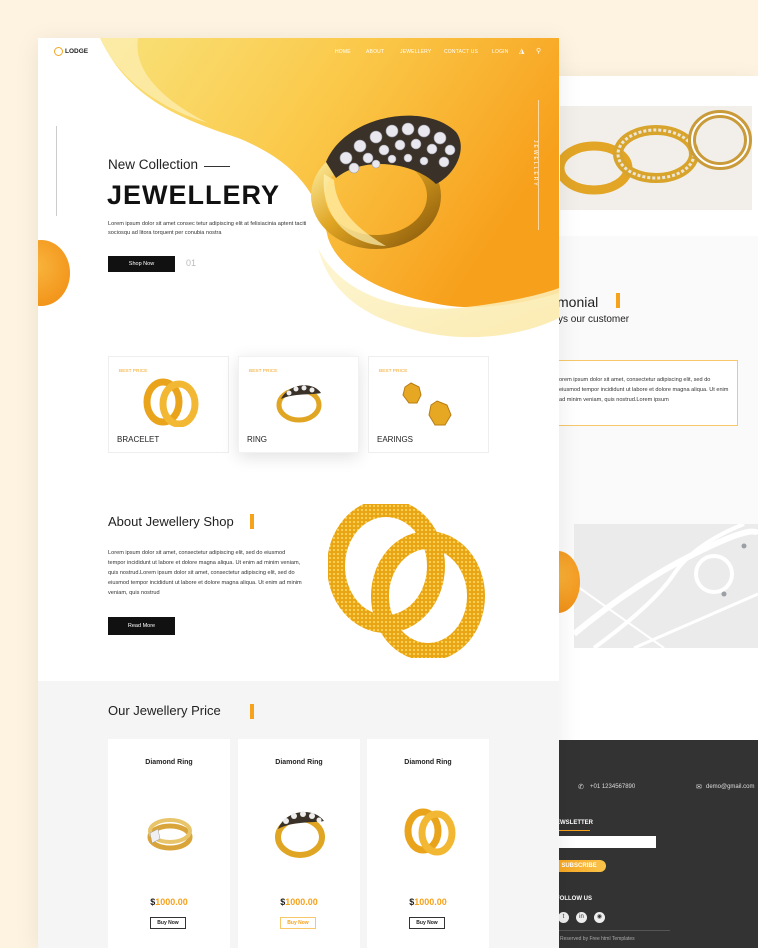  Describe the element at coordinates (194, 195) in the screenshot. I see `hero-title: JEWELLERY` at that location.